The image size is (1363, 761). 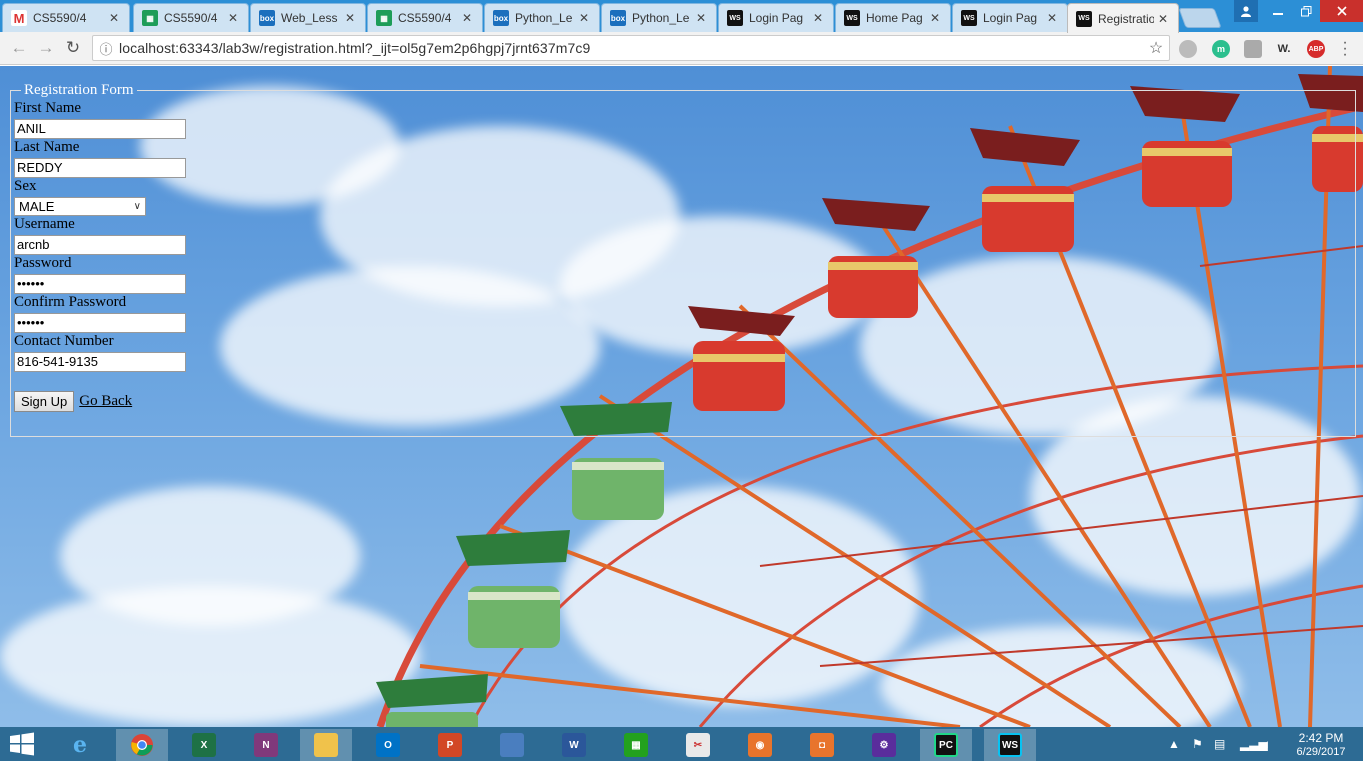 I want to click on tab-box-python-1: box Python_Le ✕, so click(x=542, y=17).